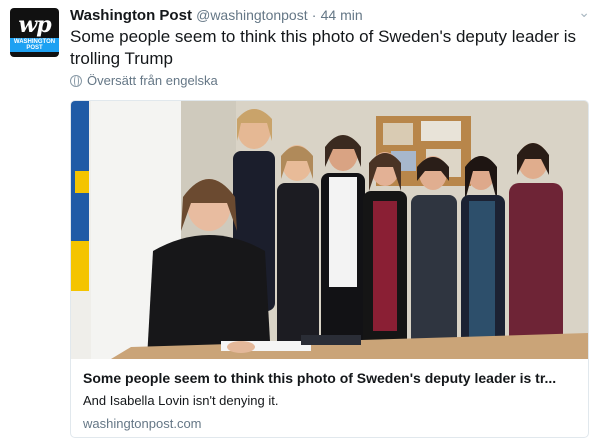 This screenshot has width=600, height=443. What do you see at coordinates (329, 424) in the screenshot?
I see `card-domain: washingtonpost.com` at bounding box center [329, 424].